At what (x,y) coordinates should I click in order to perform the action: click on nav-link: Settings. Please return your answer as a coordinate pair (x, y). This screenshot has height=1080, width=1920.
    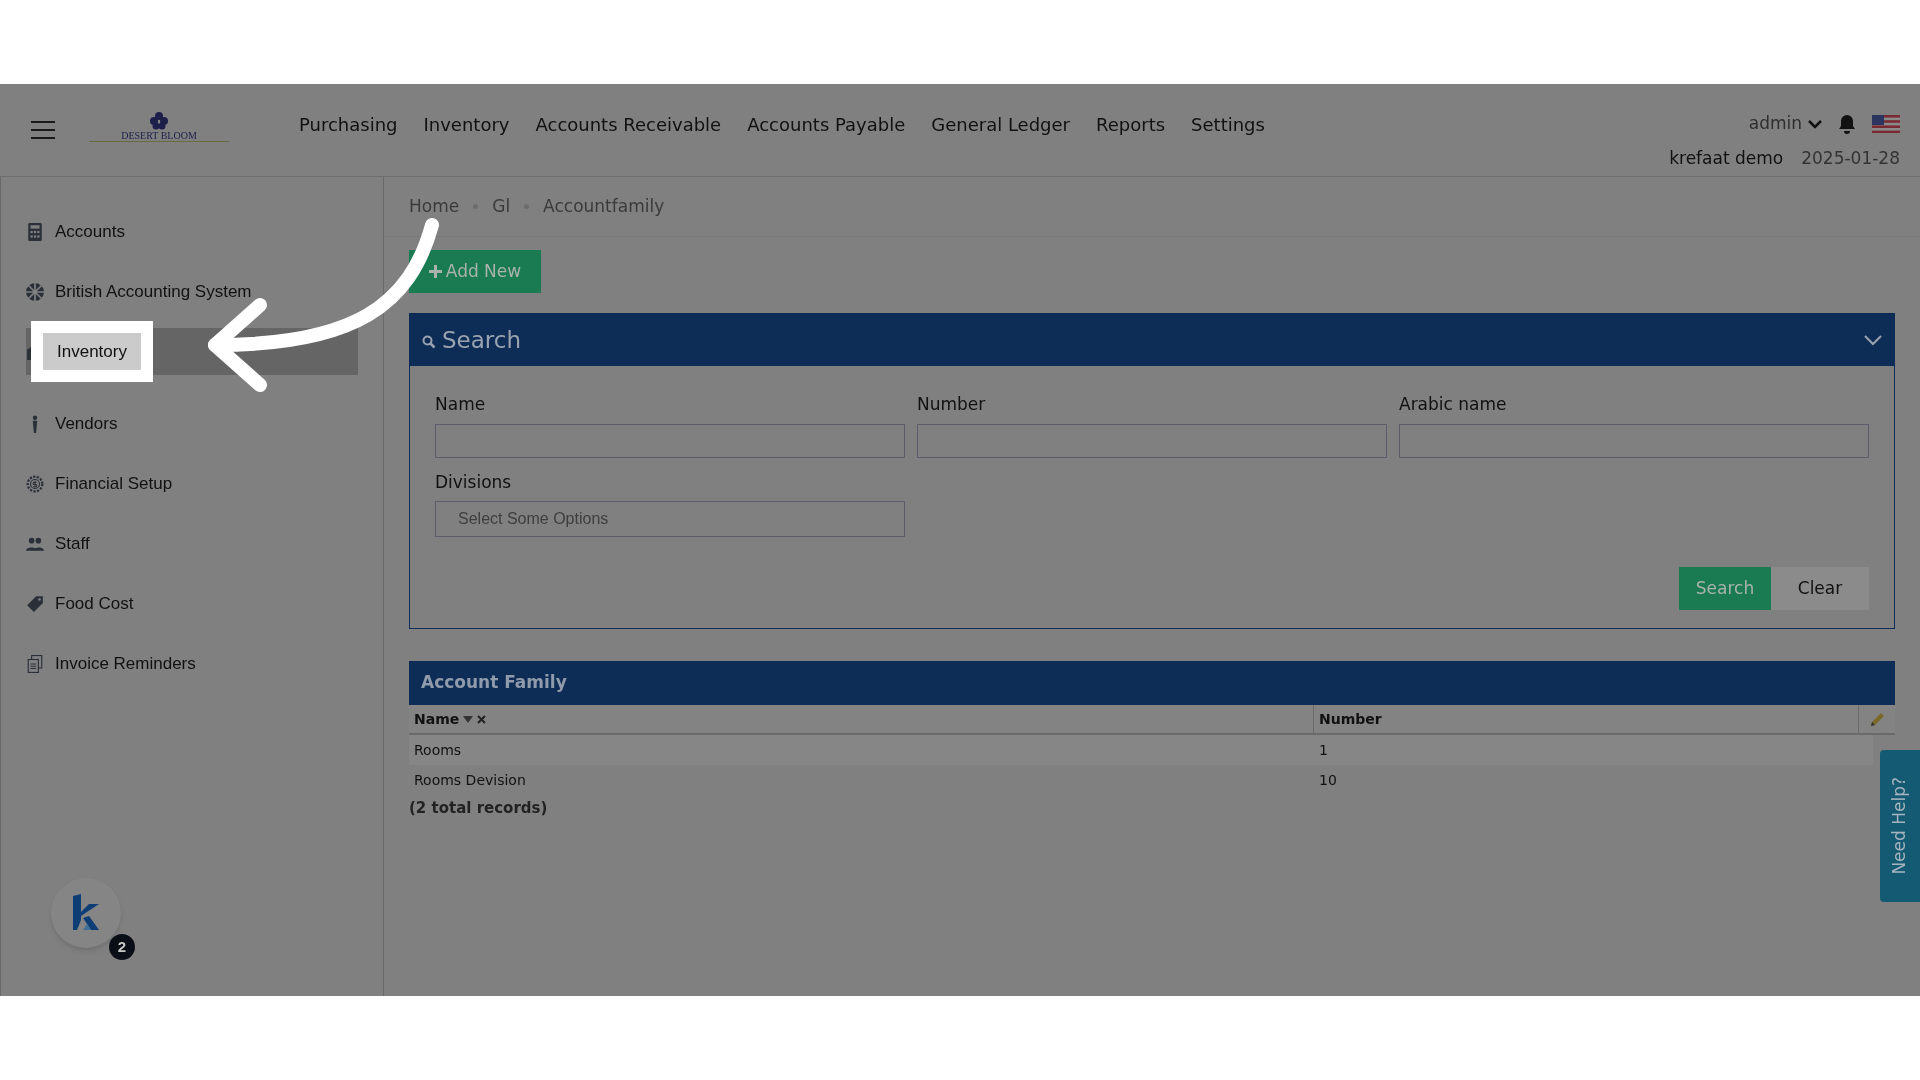
    Looking at the image, I should click on (1228, 124).